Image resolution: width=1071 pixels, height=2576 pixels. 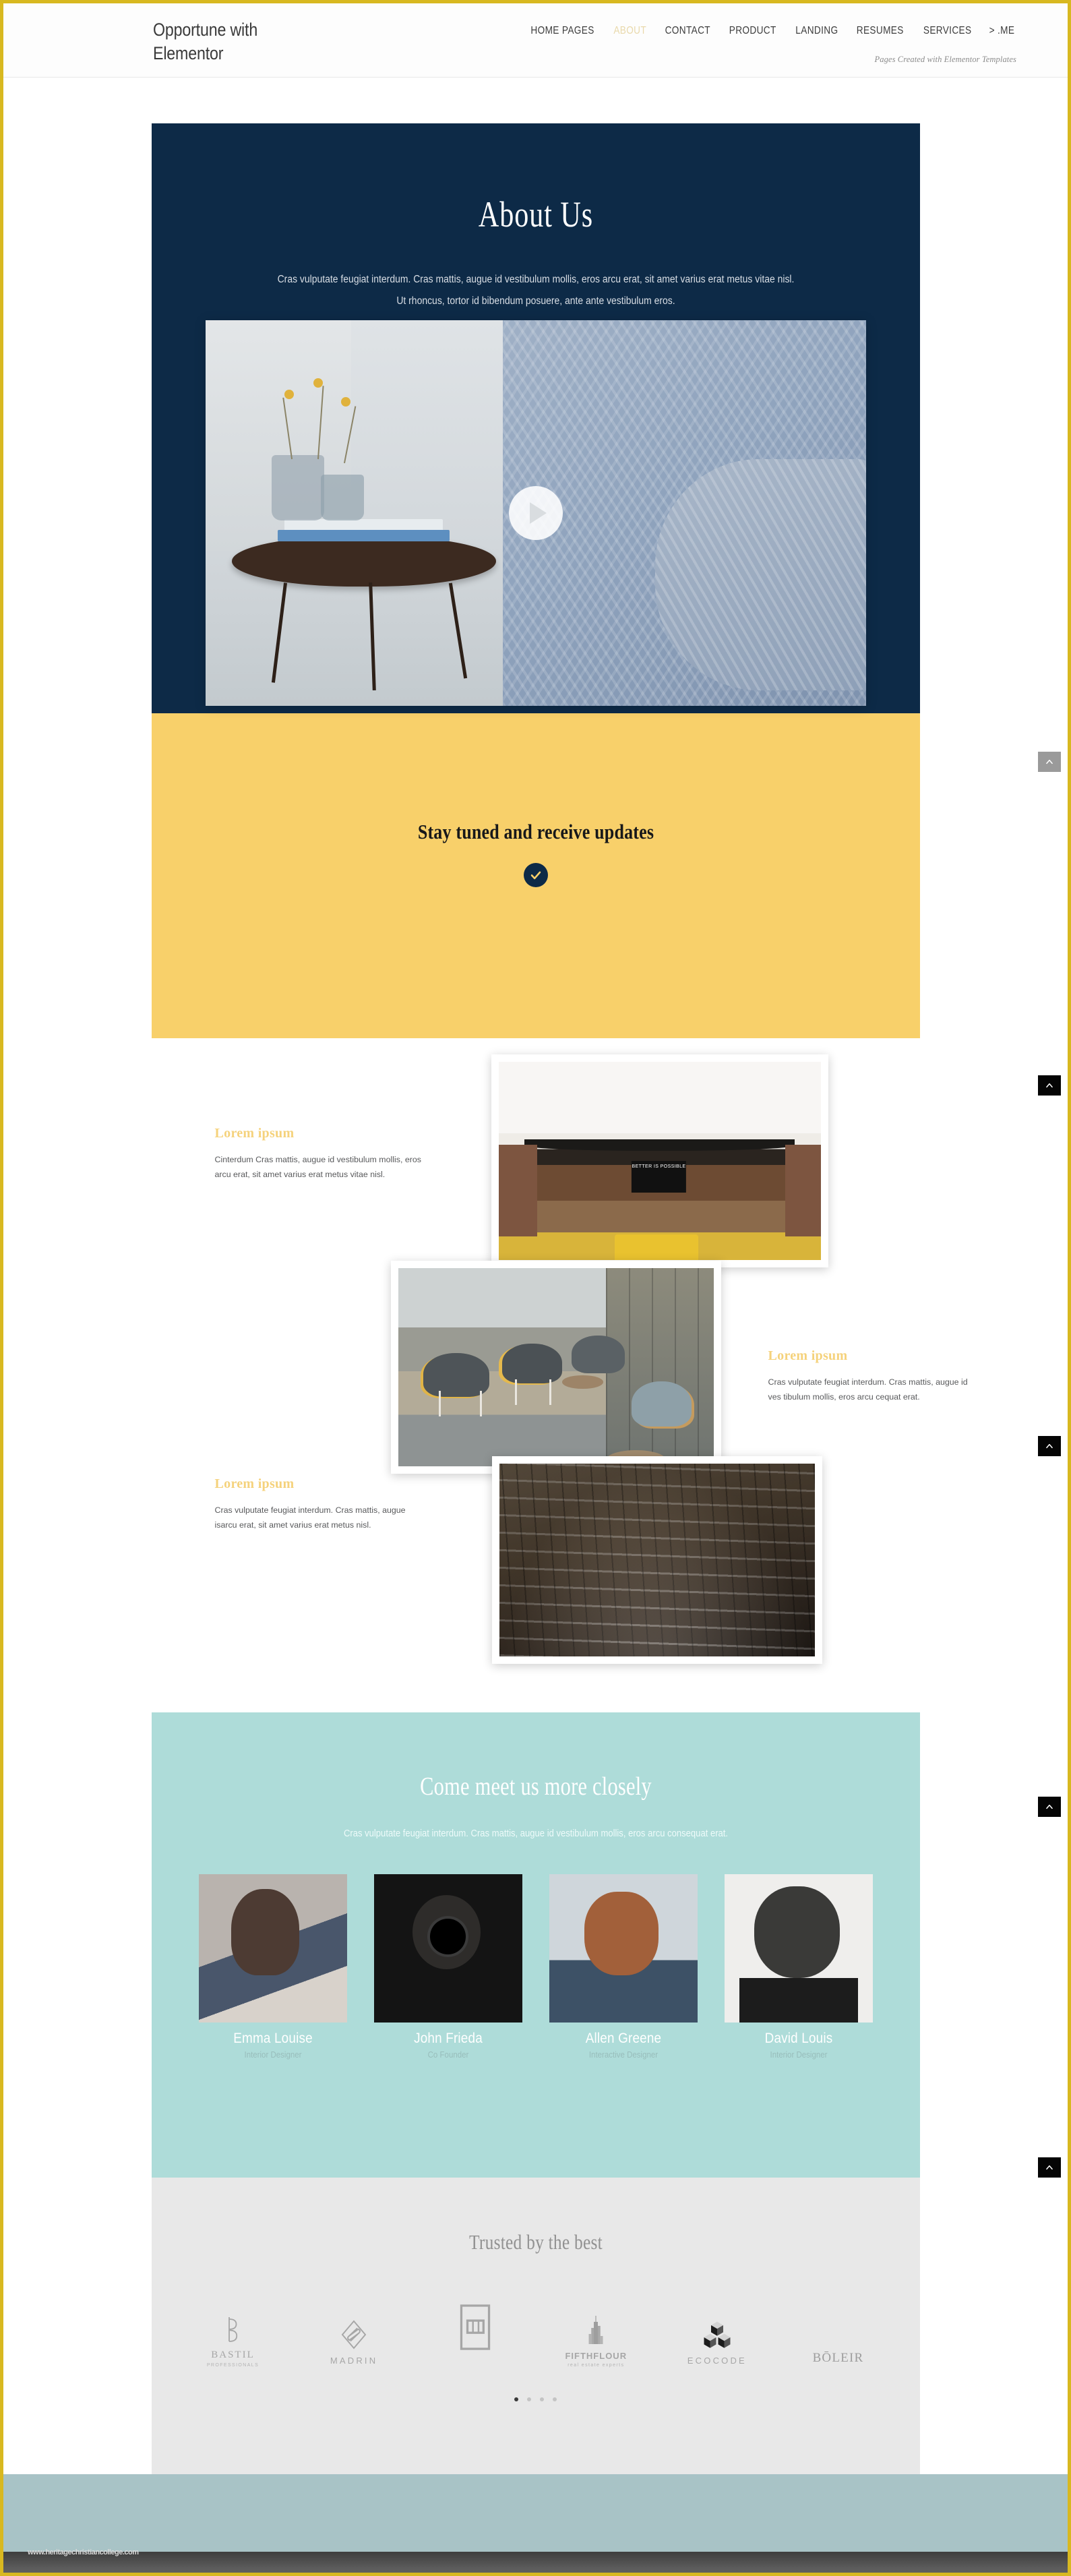 I want to click on bastil-monogram-icon, so click(x=234, y=2323).